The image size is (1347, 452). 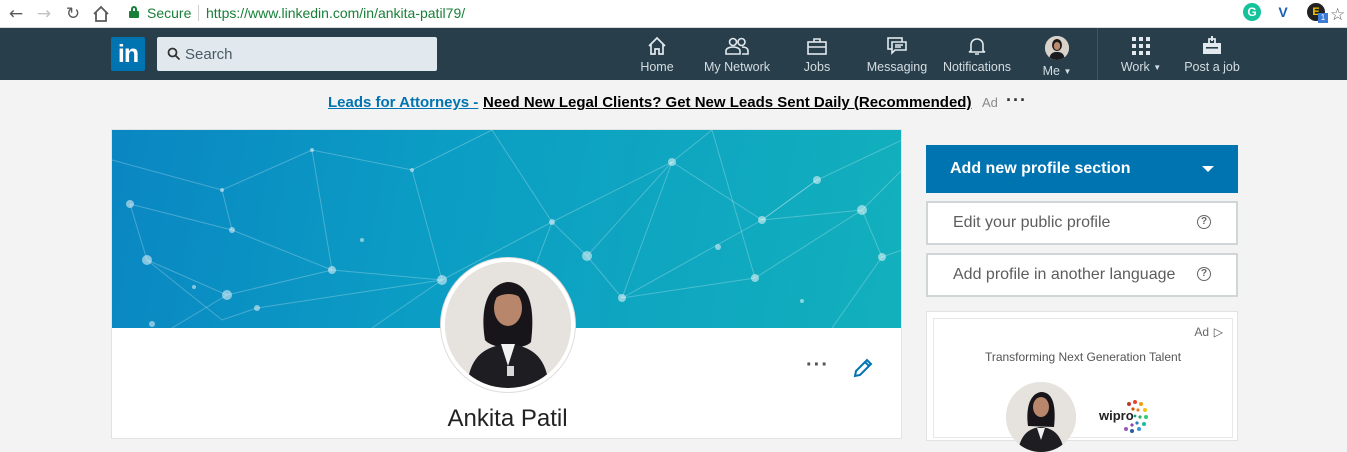 I want to click on linkedin-logo: in, so click(x=128, y=54).